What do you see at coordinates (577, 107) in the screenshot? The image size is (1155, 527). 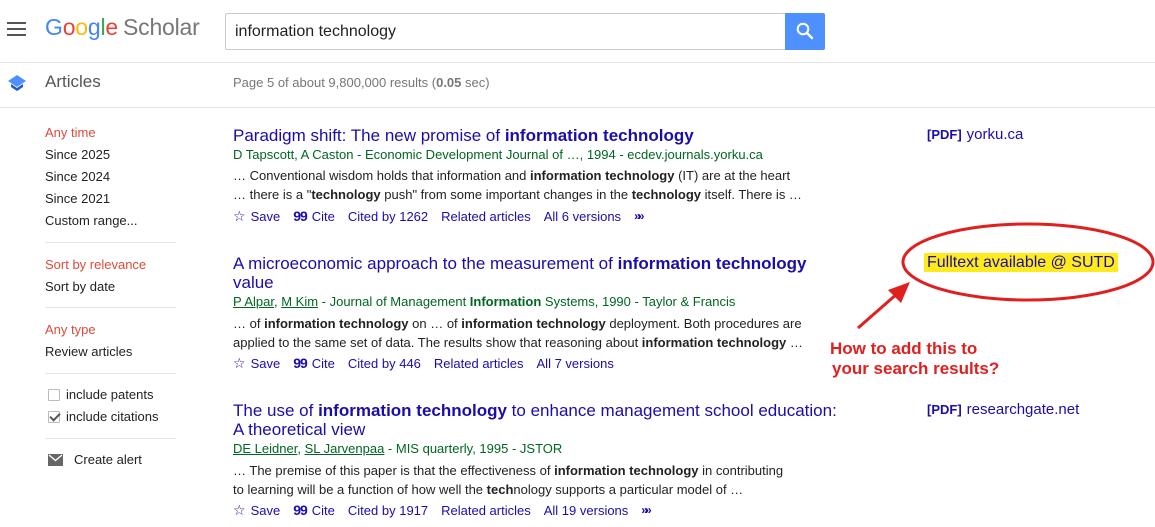 I see `subheader-divider` at bounding box center [577, 107].